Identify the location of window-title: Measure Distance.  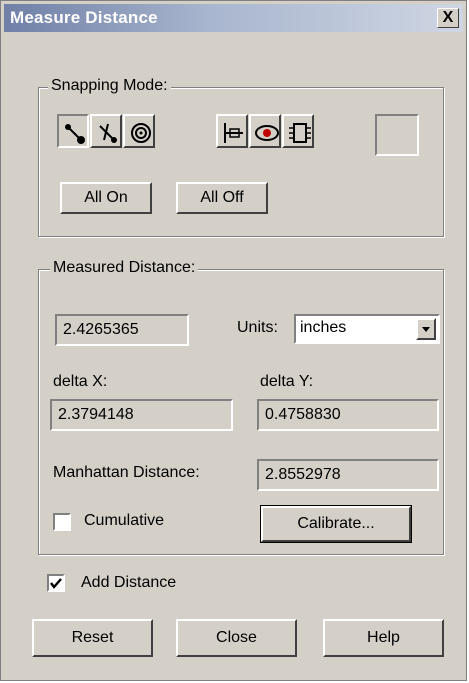
(84, 17).